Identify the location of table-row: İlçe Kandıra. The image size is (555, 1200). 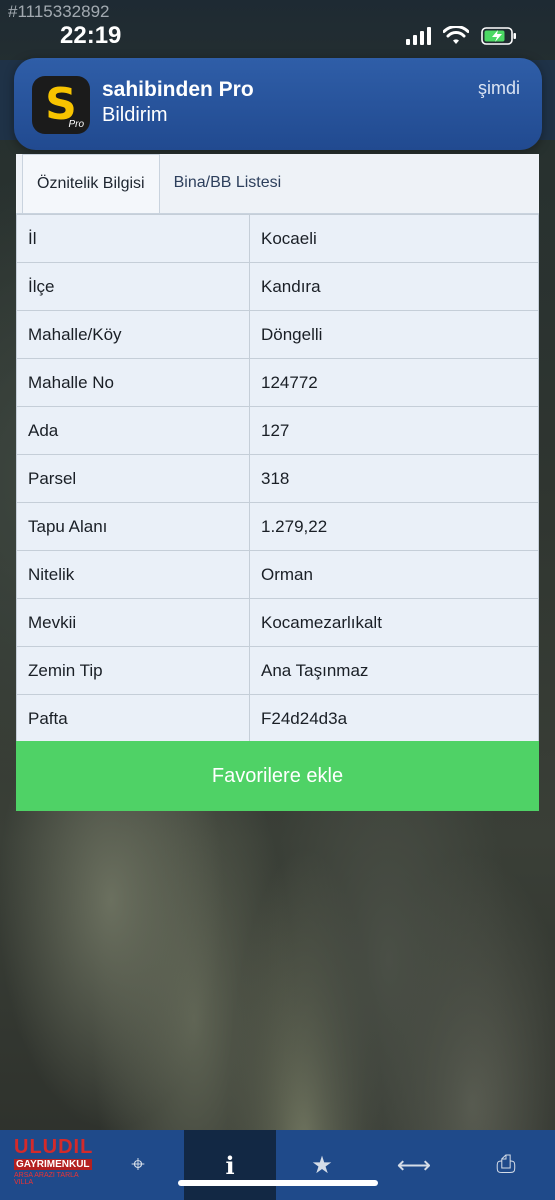
(277, 286).